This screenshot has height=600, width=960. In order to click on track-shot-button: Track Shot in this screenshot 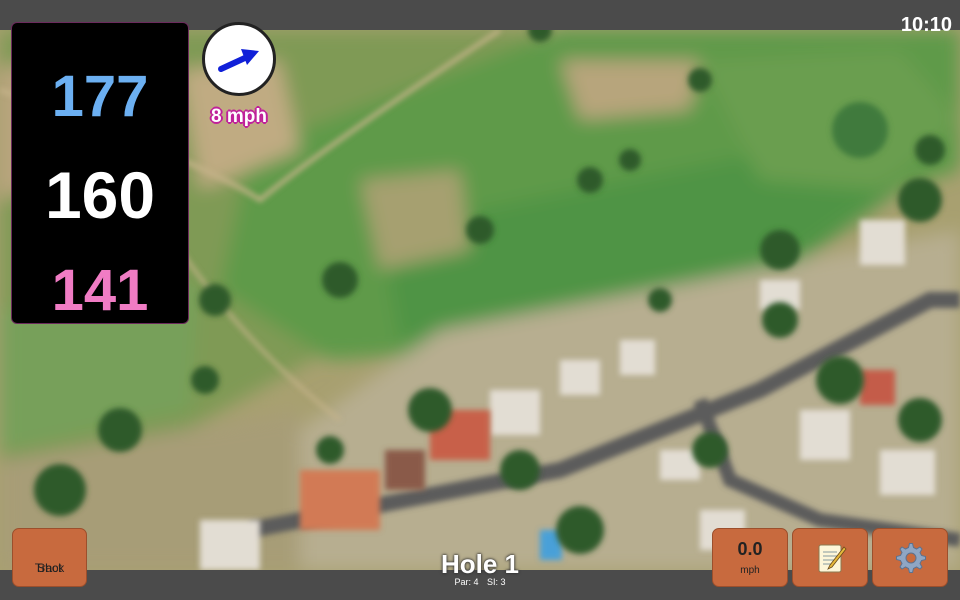, I will do `click(49, 557)`.